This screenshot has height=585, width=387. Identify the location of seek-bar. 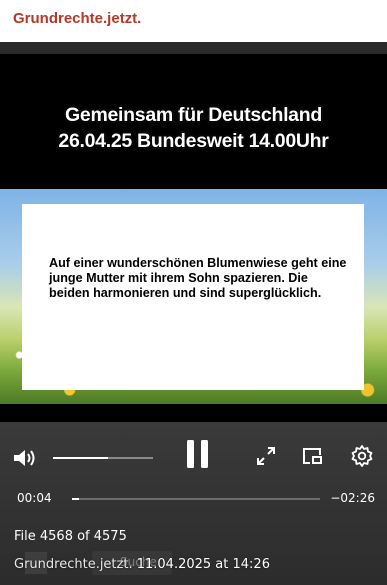
(196, 499).